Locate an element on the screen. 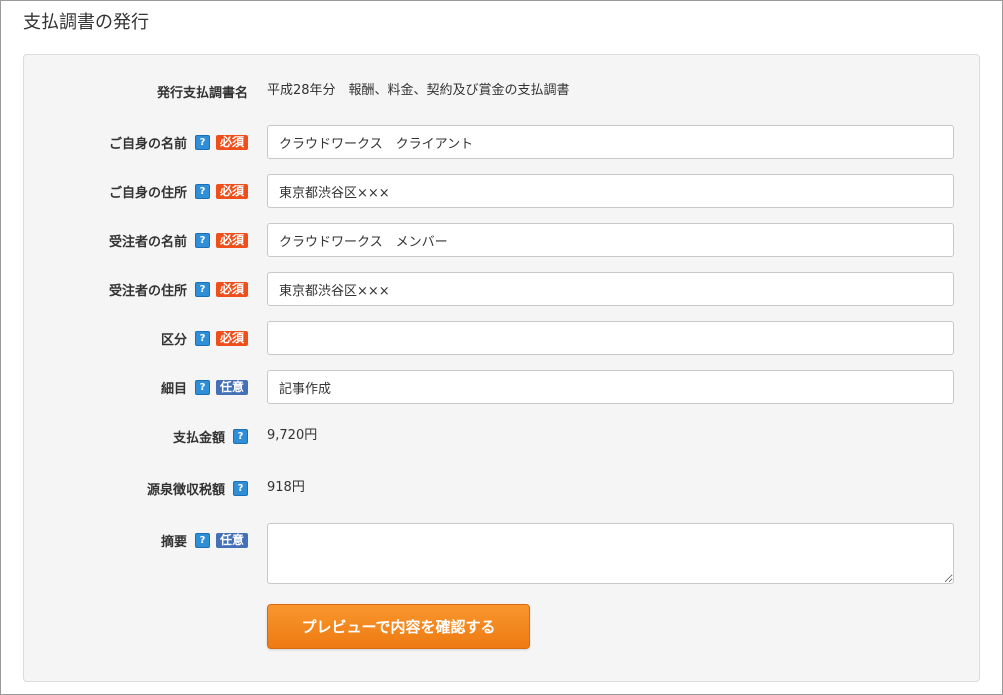 The width and height of the screenshot is (1003, 695). label-cell: ご自身の住所 ? 必須 is located at coordinates (178, 191).